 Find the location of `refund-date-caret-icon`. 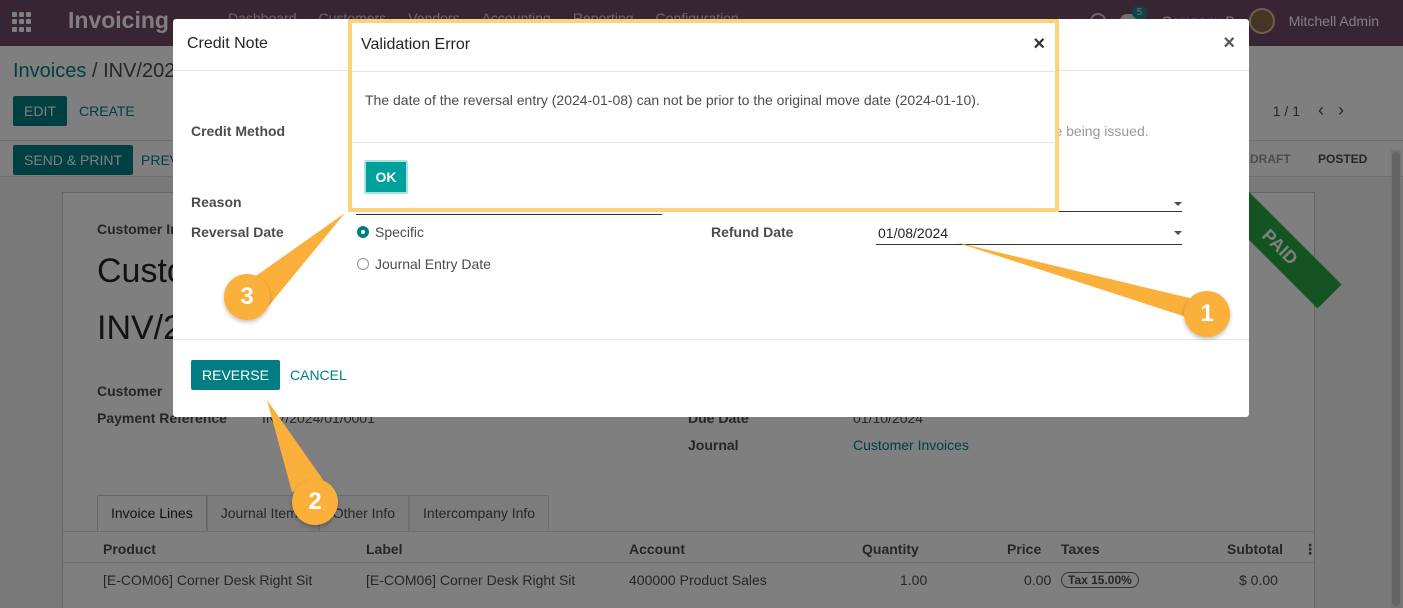

refund-date-caret-icon is located at coordinates (1178, 233).